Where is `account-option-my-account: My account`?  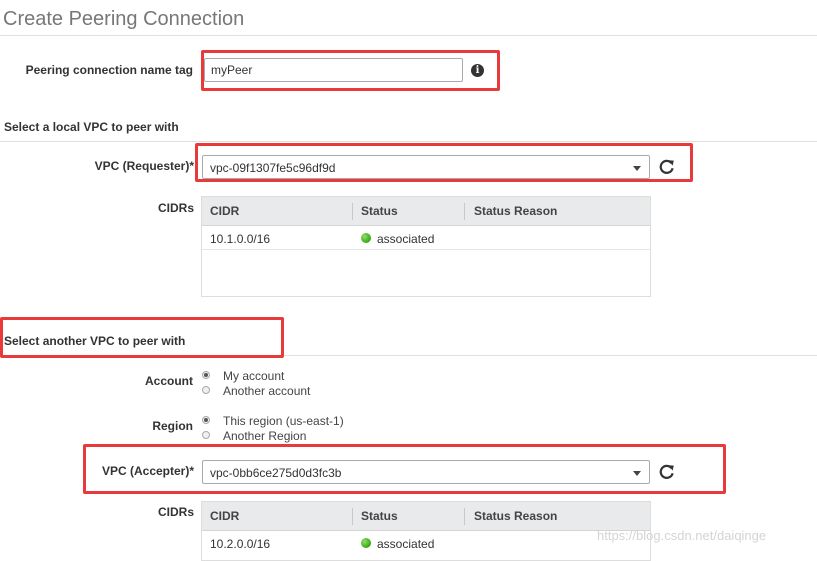 account-option-my-account: My account is located at coordinates (253, 376).